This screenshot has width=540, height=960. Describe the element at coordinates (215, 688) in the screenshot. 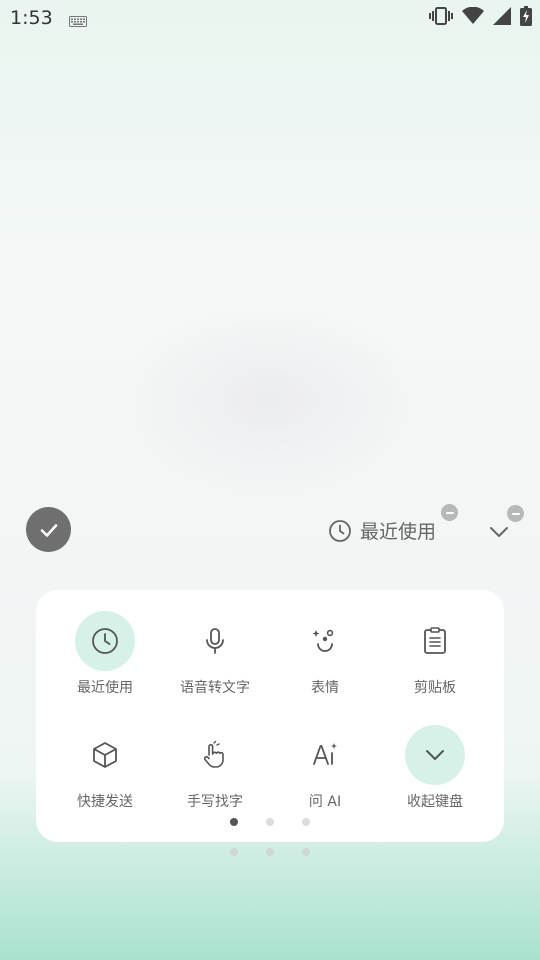

I see `tool-label: 语音转文字` at that location.